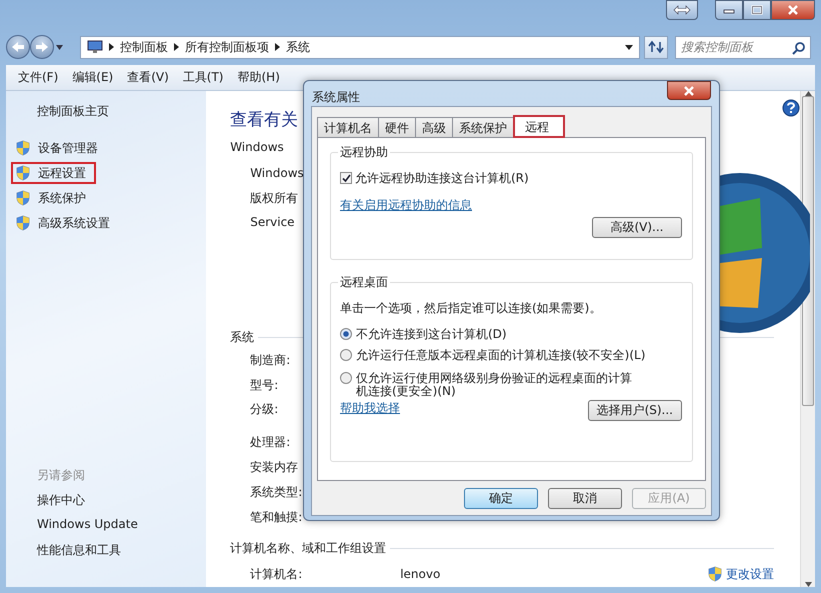  Describe the element at coordinates (791, 108) in the screenshot. I see `help-icon` at that location.